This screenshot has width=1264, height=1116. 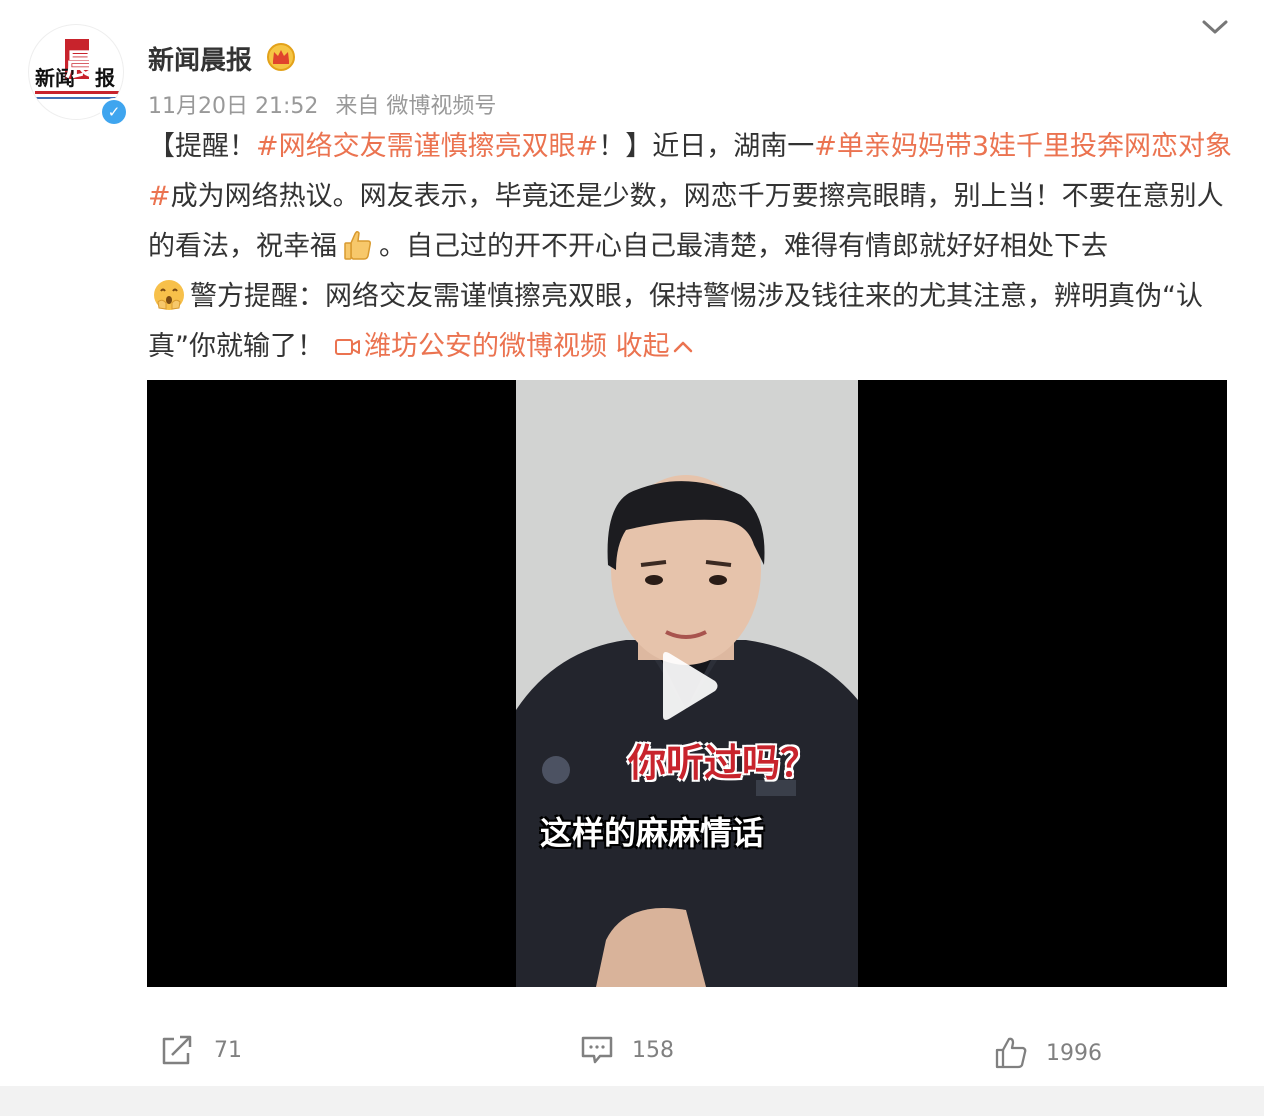 I want to click on content-text-2: ！】近日，湖南一, so click(x=706, y=146).